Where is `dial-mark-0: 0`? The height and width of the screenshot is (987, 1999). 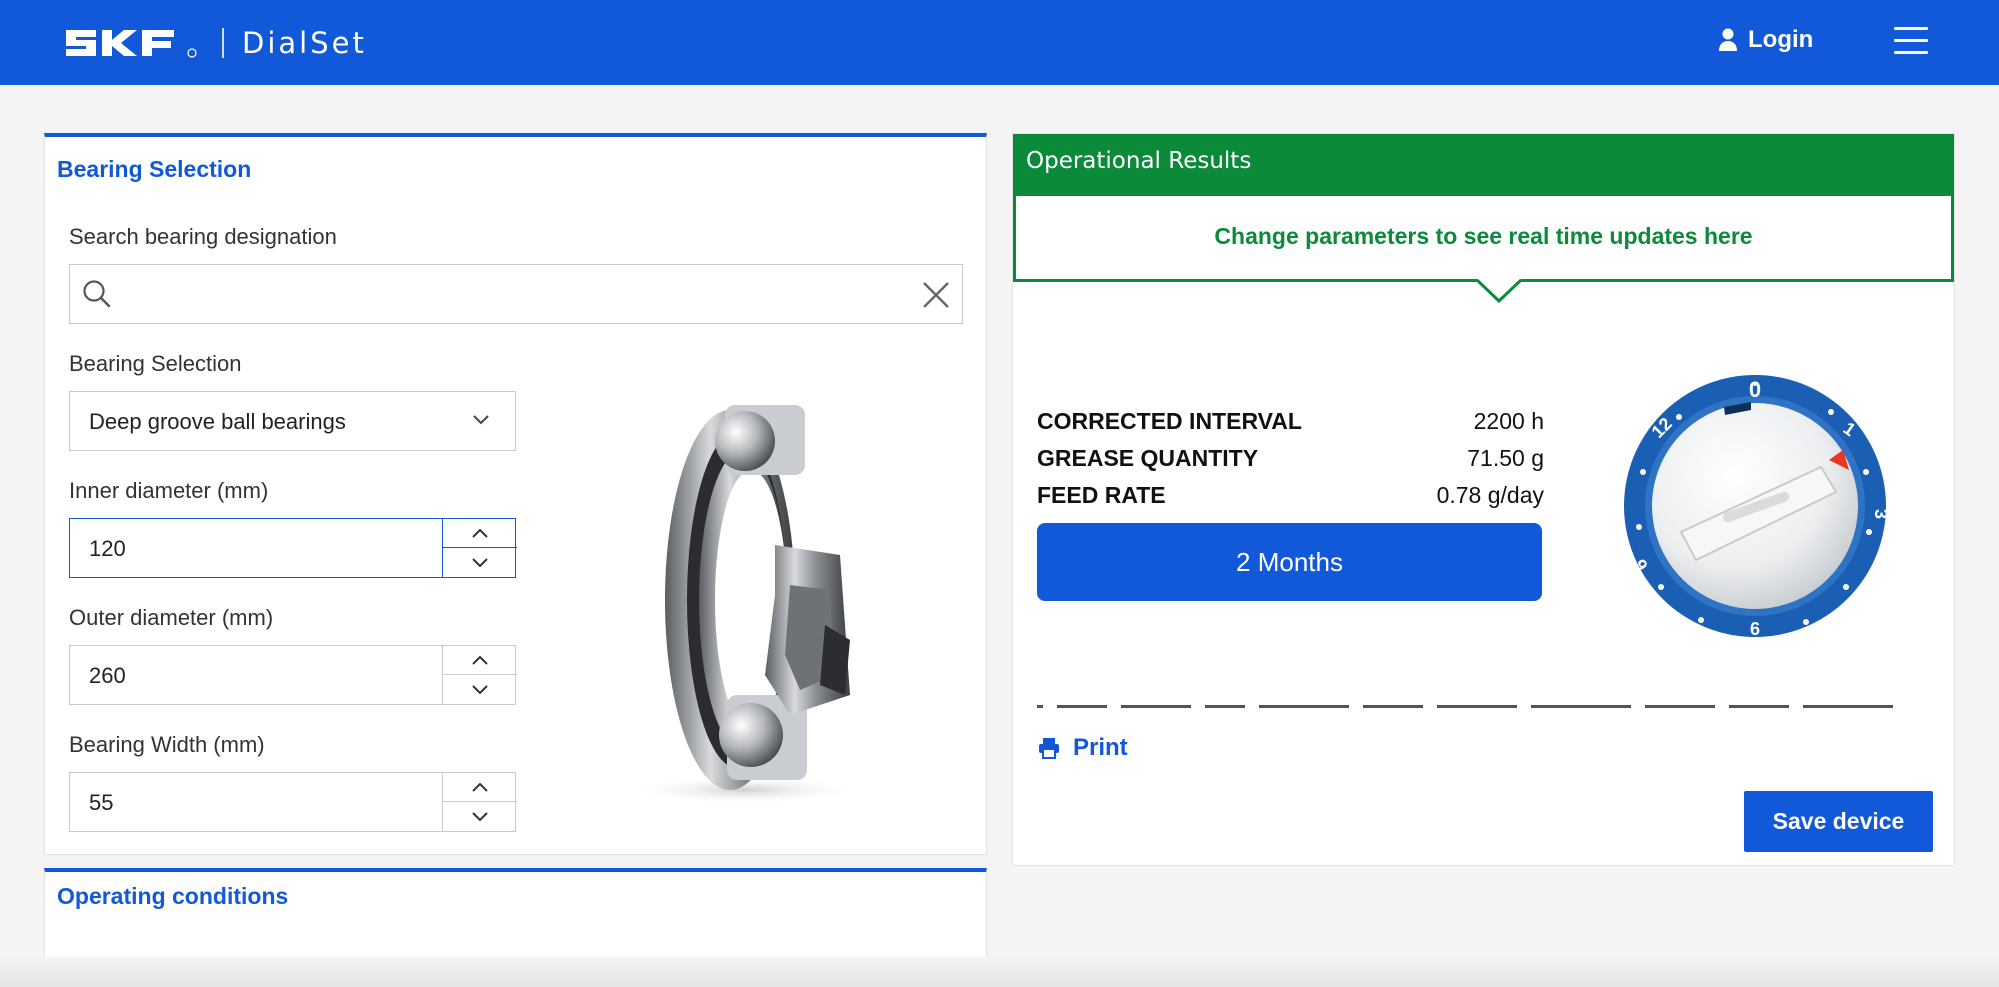 dial-mark-0: 0 is located at coordinates (1755, 389).